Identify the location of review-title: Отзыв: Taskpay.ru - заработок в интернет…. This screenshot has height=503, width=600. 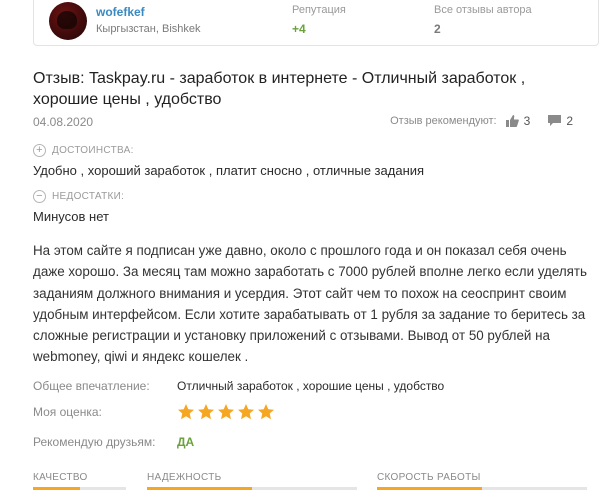
(279, 89).